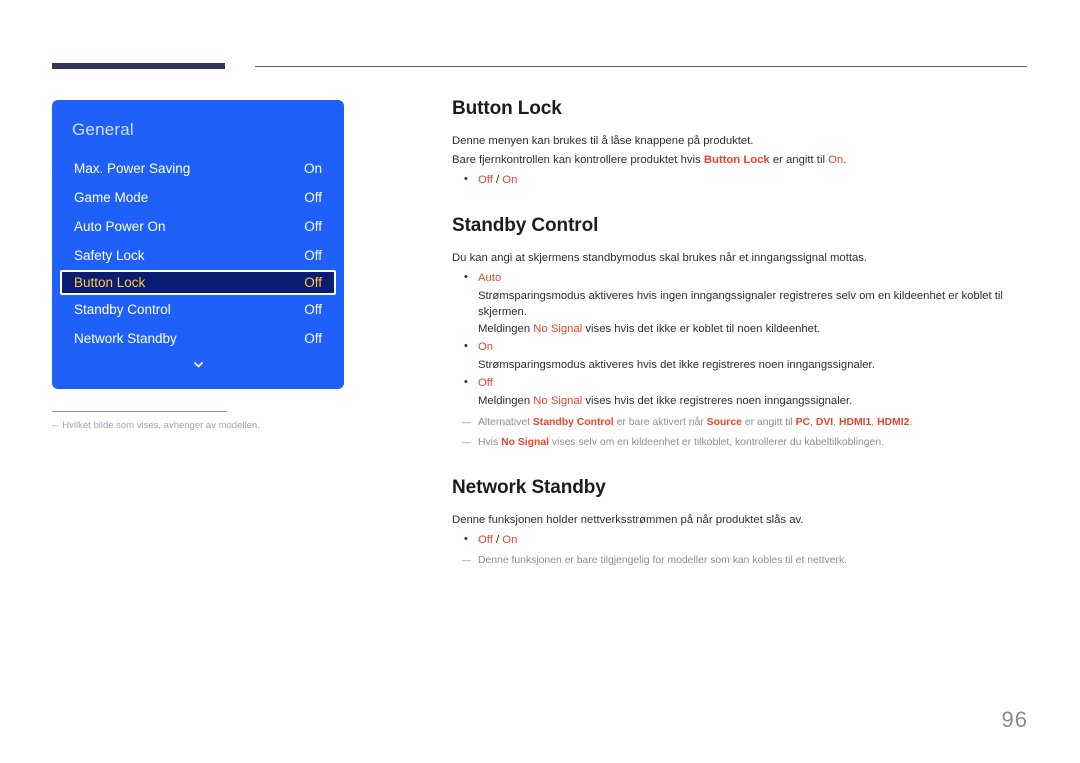 The height and width of the screenshot is (763, 1080). What do you see at coordinates (490, 442) in the screenshot?
I see `text-fragment: Hvis` at bounding box center [490, 442].